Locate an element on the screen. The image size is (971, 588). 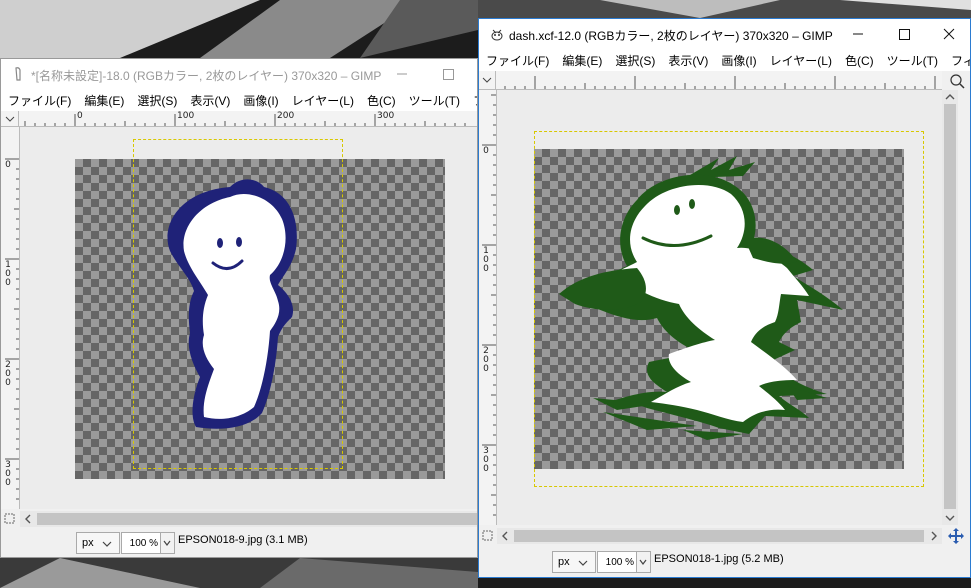
zoom-on-resize-toggle is located at coordinates (956, 80).